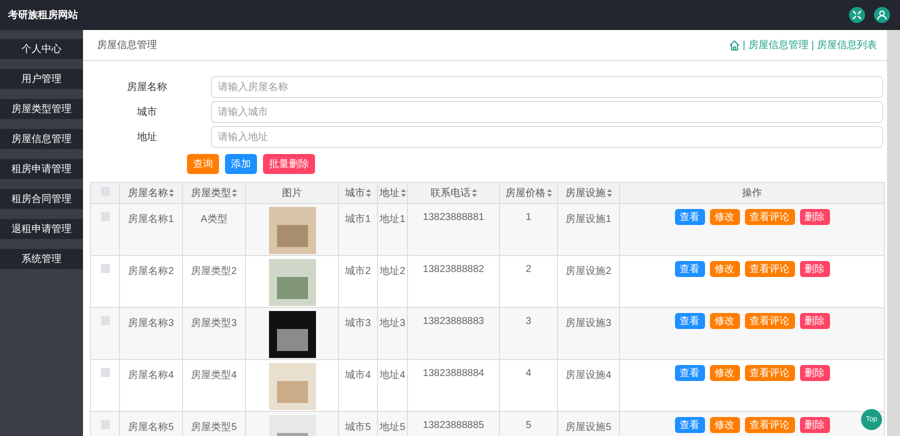  Describe the element at coordinates (151, 219) in the screenshot. I see `table-cell: 房屋名称1` at that location.